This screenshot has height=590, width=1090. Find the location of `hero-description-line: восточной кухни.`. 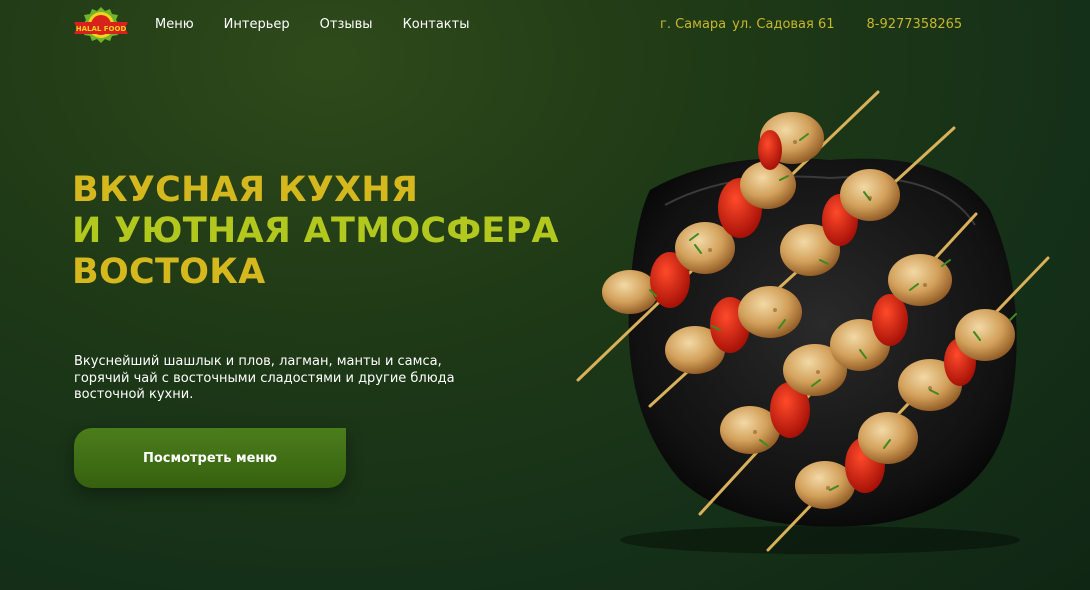

hero-description-line: восточной кухни. is located at coordinates (134, 394).